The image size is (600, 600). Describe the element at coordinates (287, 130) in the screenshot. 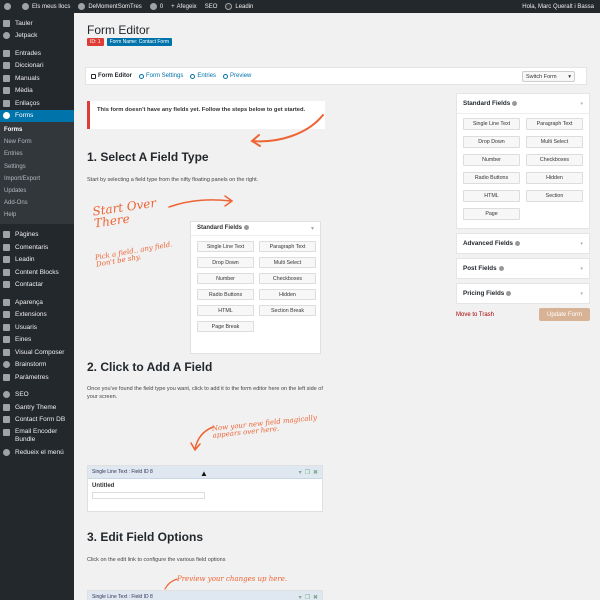

I see `arrow-to-fields-icon` at that location.